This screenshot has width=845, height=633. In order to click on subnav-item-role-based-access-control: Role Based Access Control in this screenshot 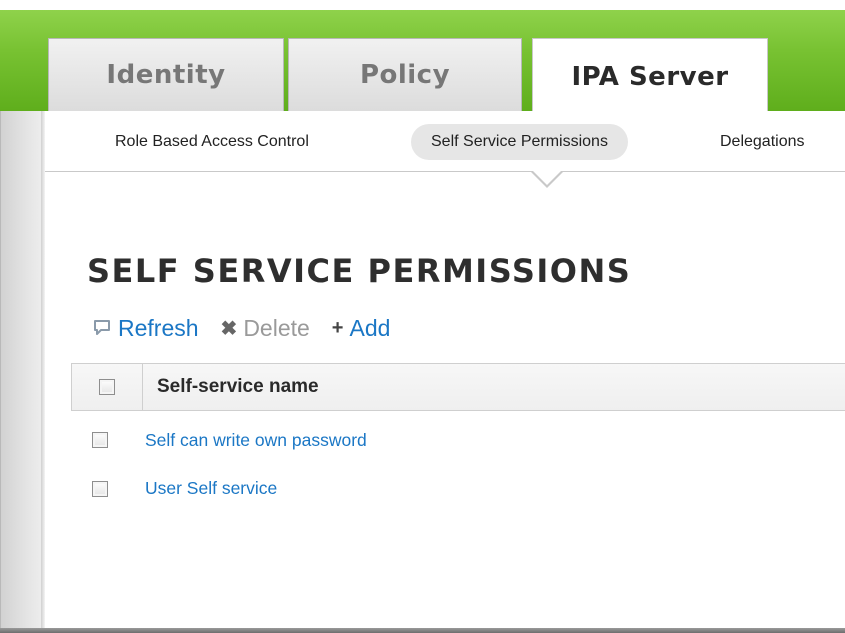, I will do `click(212, 142)`.